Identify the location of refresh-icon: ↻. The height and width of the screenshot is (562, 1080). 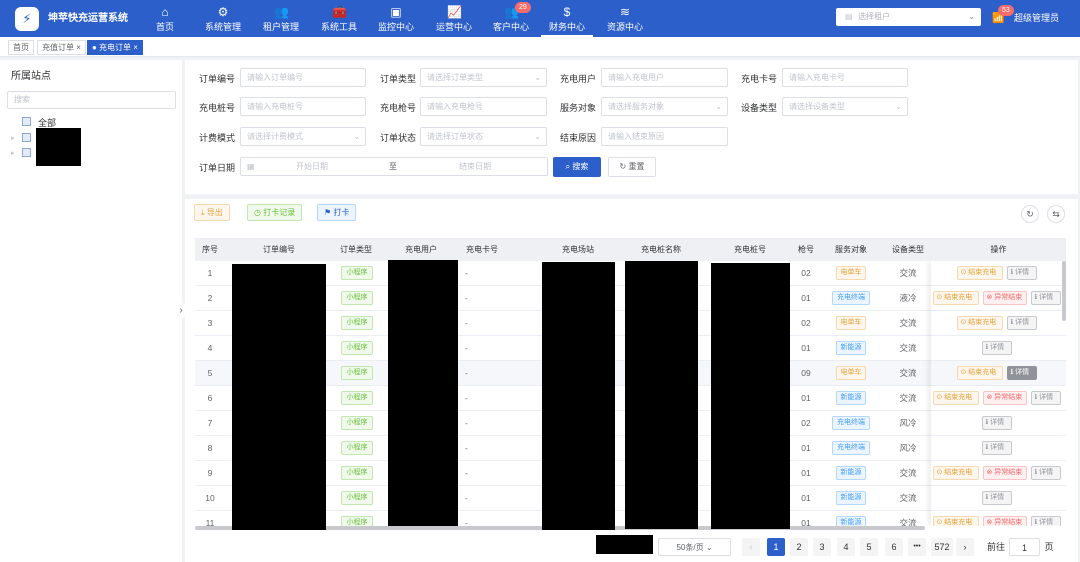
(1030, 214).